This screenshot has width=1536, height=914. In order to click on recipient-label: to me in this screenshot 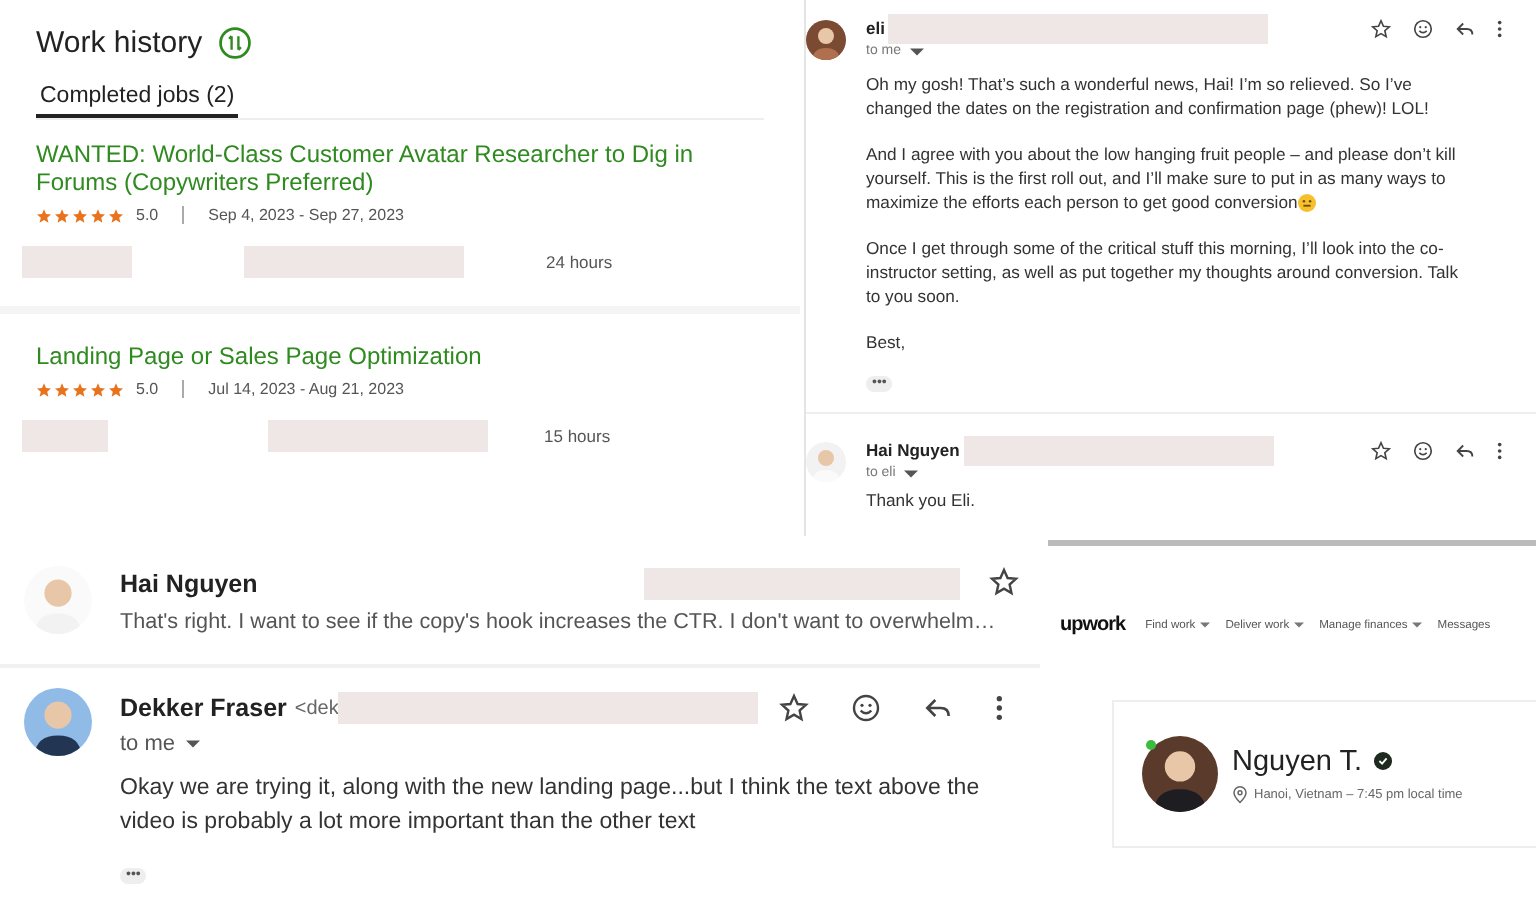, I will do `click(148, 744)`.